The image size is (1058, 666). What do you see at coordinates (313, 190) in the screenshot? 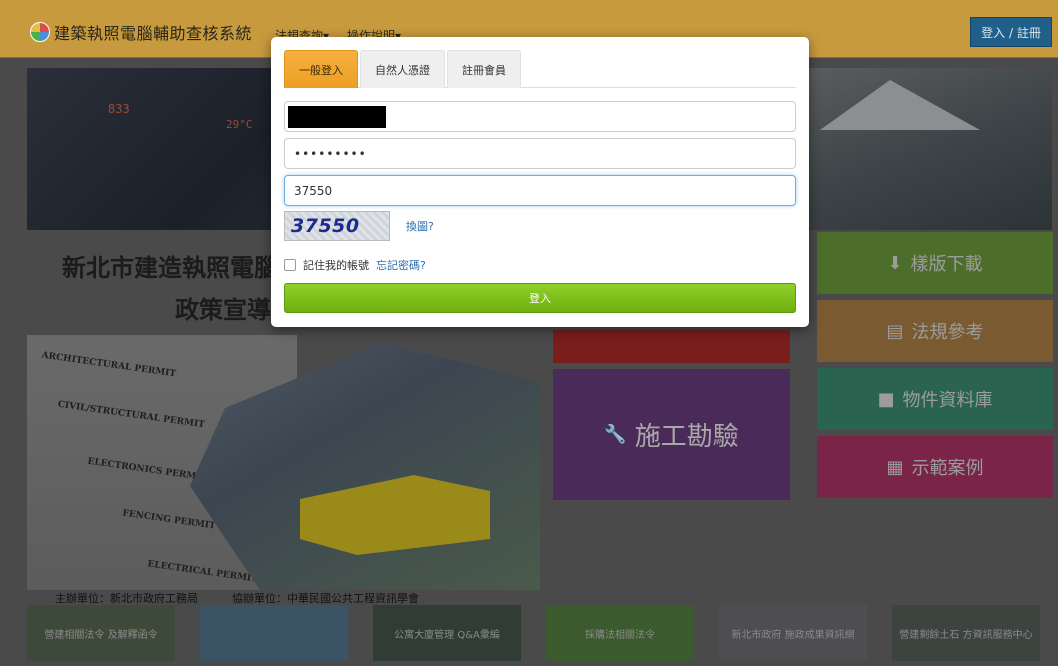
I see `captcha-input-value: 37550` at bounding box center [313, 190].